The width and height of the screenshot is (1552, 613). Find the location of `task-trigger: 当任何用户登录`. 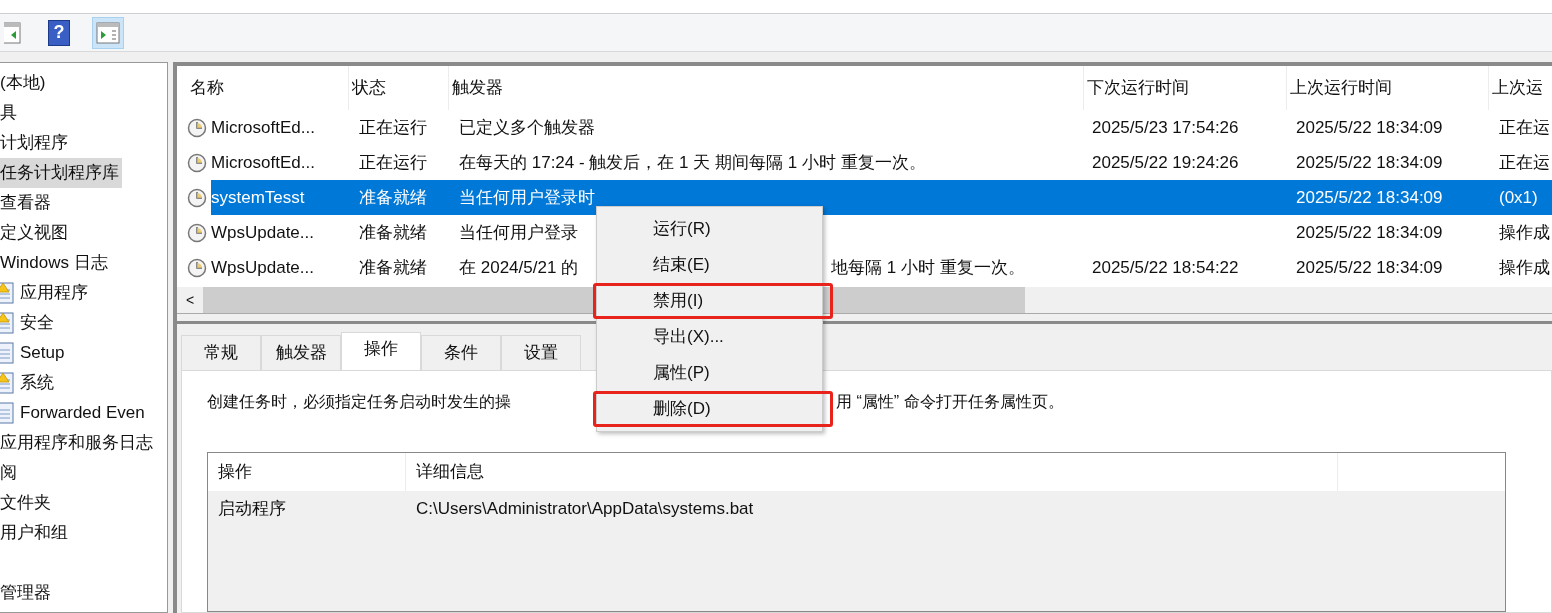

task-trigger: 当任何用户登录 is located at coordinates (518, 232).